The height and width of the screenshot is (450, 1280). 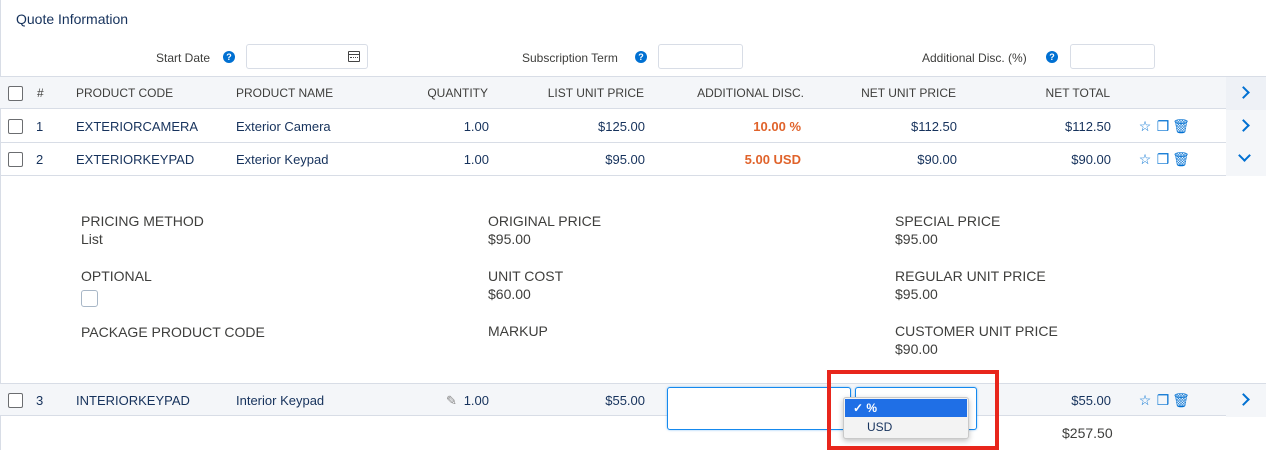 What do you see at coordinates (970, 276) in the screenshot?
I see `regular-unit-price-label: REGULAR UNIT PRICE` at bounding box center [970, 276].